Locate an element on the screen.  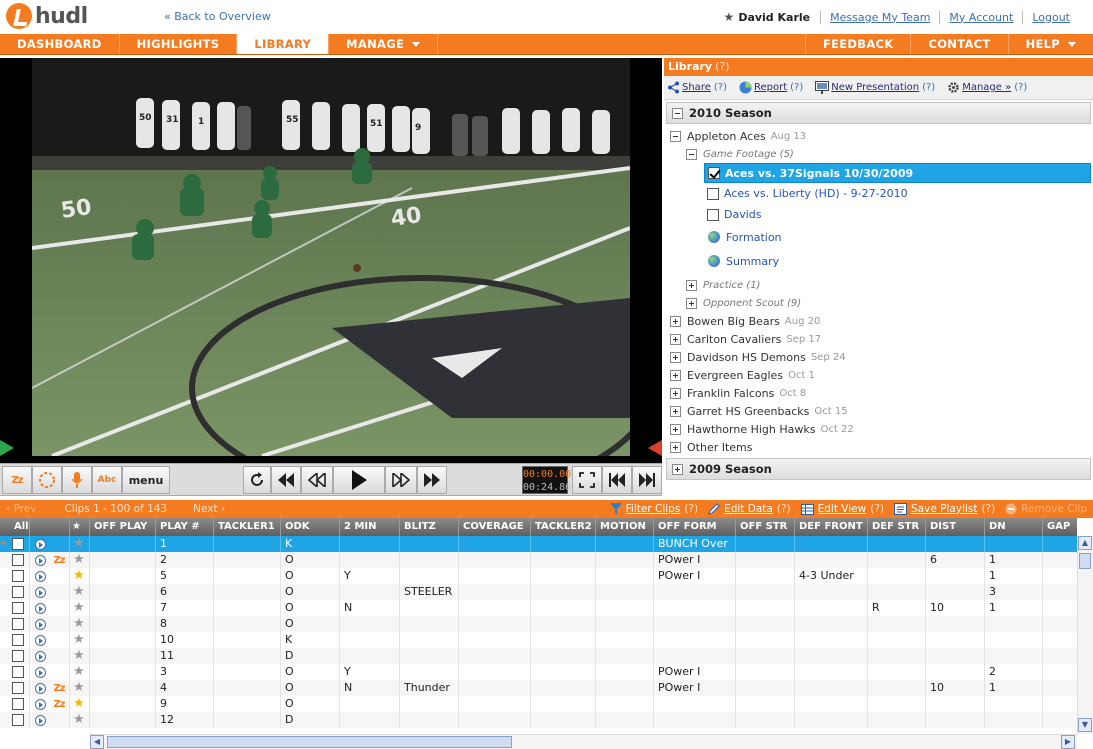
opponent-scout-folder: Opponent Scout (9) is located at coordinates (878, 303).